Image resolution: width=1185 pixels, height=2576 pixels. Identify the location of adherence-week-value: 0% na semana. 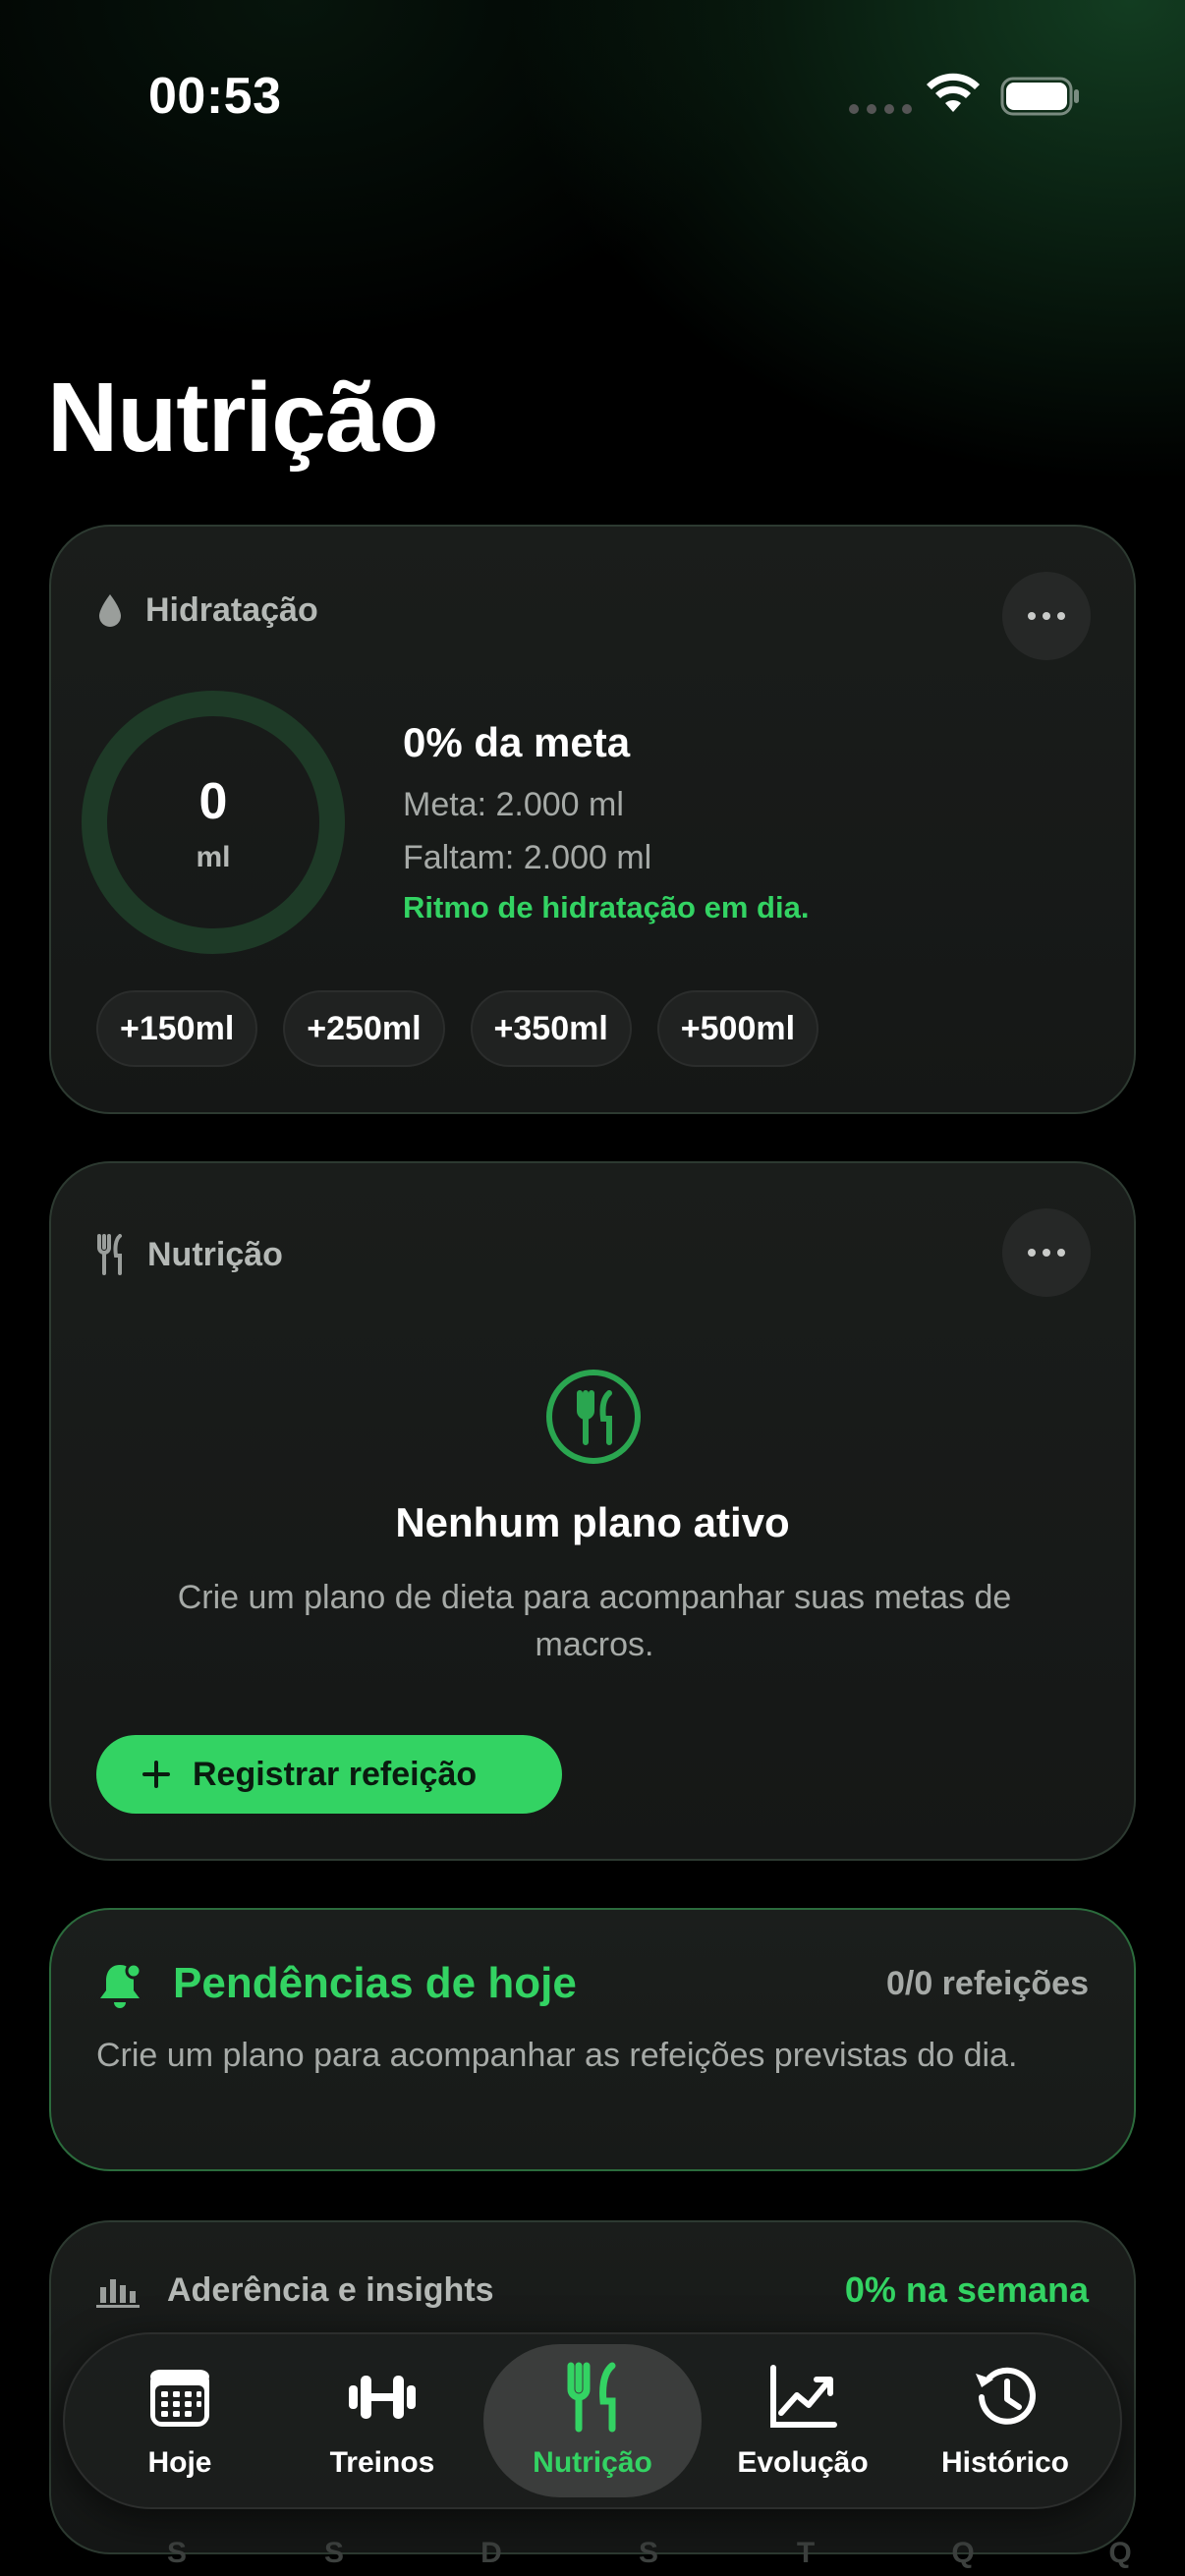
(967, 2289).